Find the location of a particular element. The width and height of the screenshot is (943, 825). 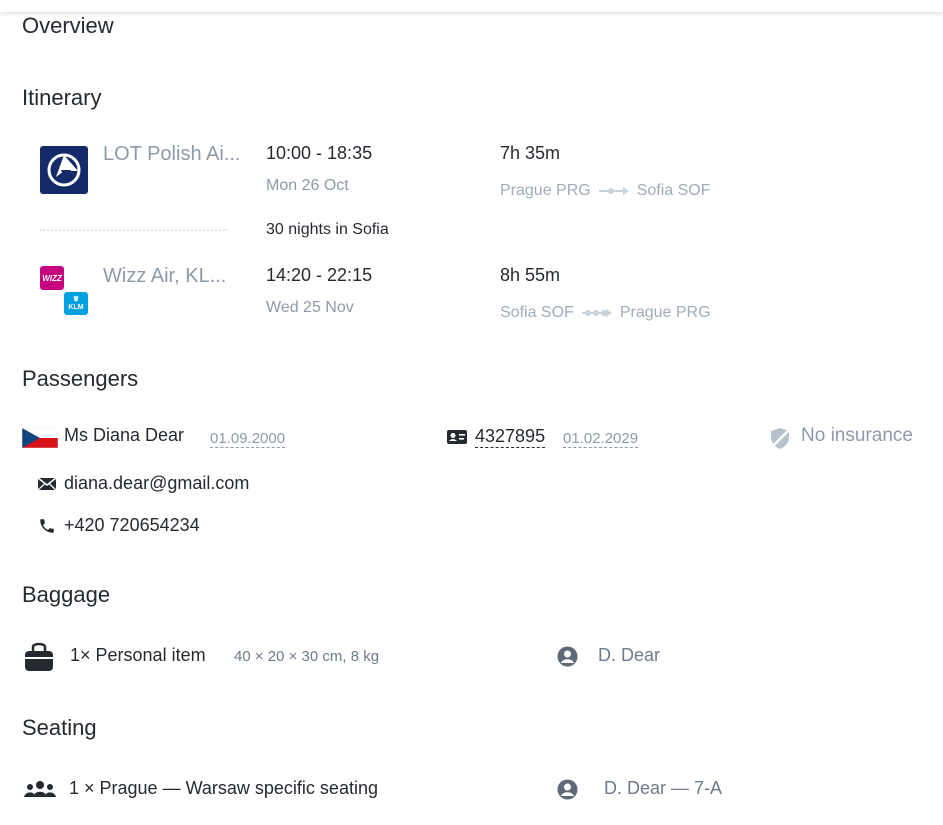

klm-crown-icon: ♛ is located at coordinates (76, 299).